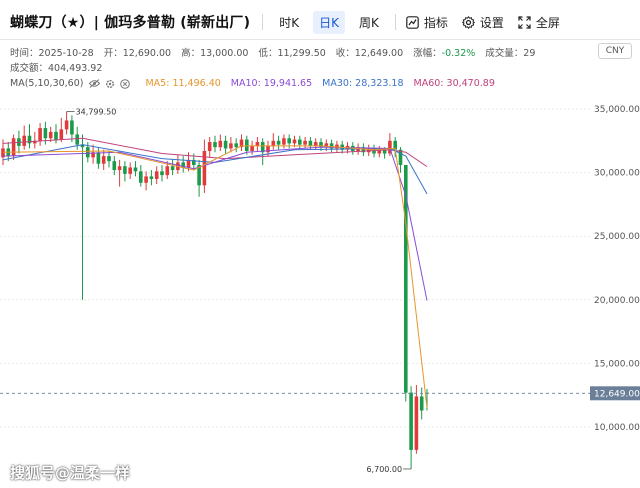  Describe the element at coordinates (329, 22) in the screenshot. I see `tab-daily: 日K` at that location.